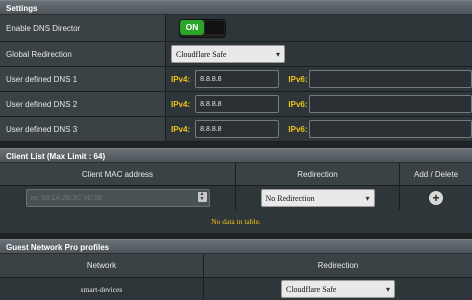 The height and width of the screenshot is (300, 472). I want to click on mac-placeholder: ex: 00:1A:2B:3C:4D:5E, so click(66, 198).